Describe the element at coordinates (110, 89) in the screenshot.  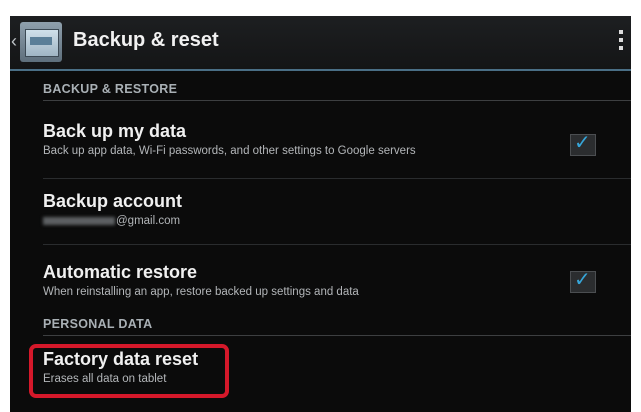
I see `section-header-backup-restore: BACKUP & RESTORE` at that location.